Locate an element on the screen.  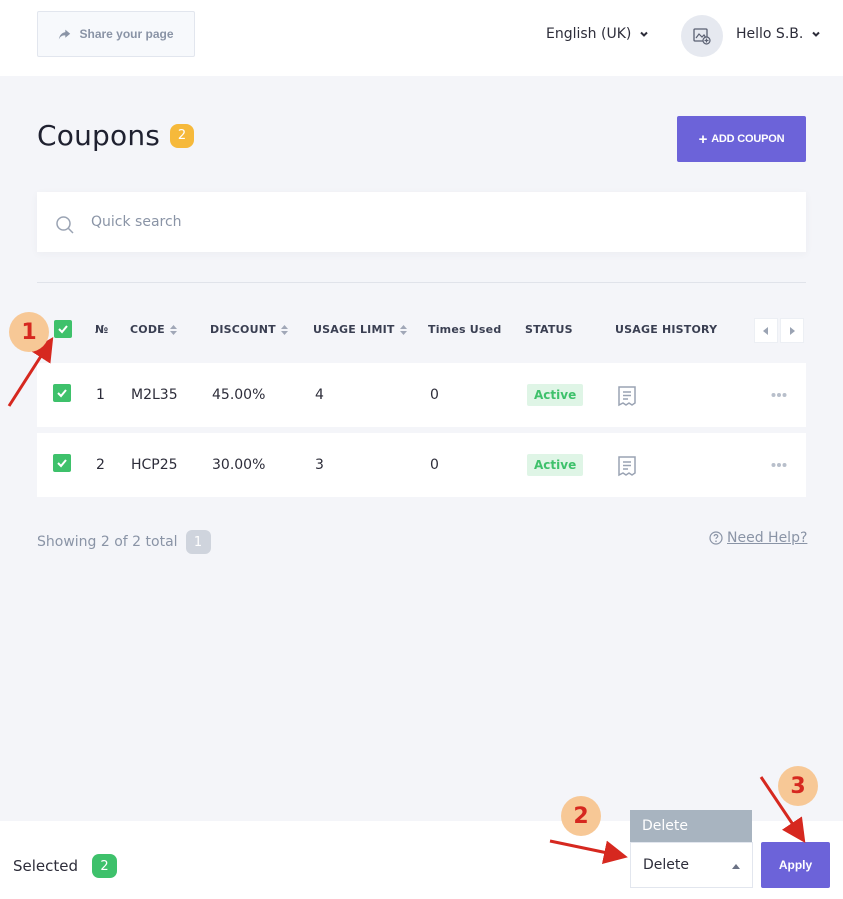
column-header-times-used-label: Times Used is located at coordinates (465, 329).